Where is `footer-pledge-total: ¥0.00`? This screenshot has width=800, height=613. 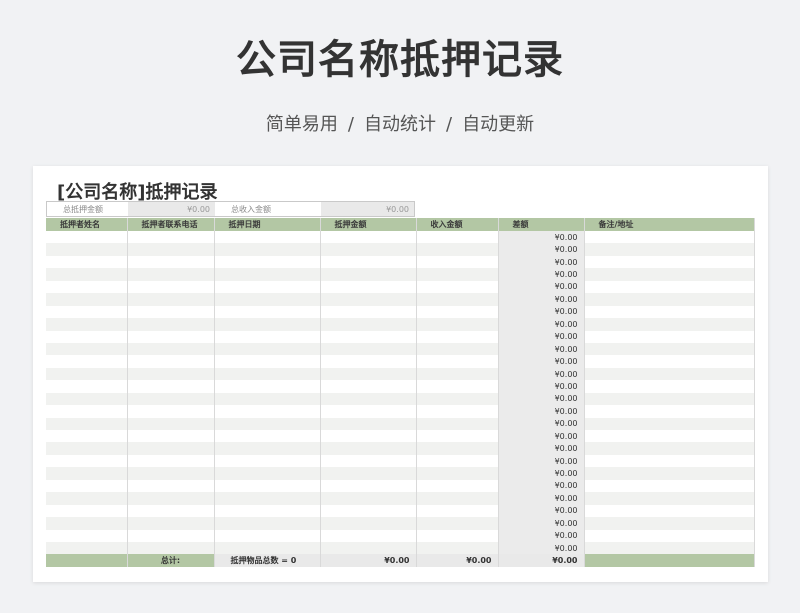
footer-pledge-total: ¥0.00 is located at coordinates (368, 561).